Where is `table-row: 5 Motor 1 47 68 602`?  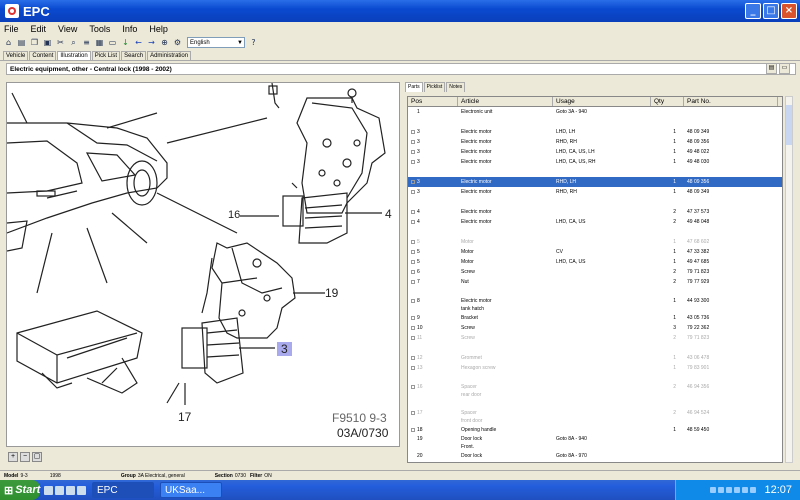
table-row: 5 Motor 1 47 68 602 is located at coordinates (595, 242).